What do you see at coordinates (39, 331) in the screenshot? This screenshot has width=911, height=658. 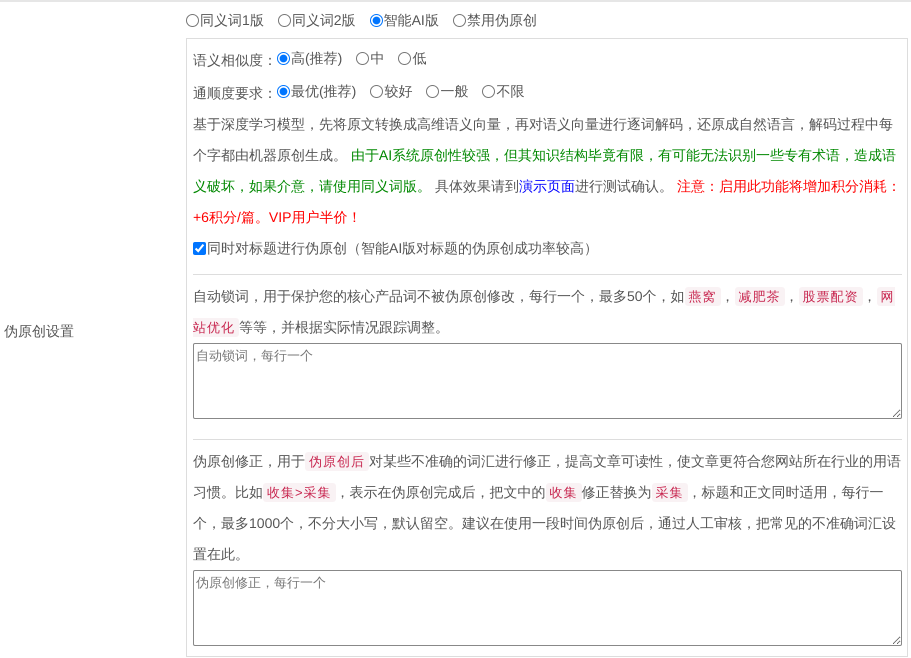 I see `settings-label: 伪原创设置` at bounding box center [39, 331].